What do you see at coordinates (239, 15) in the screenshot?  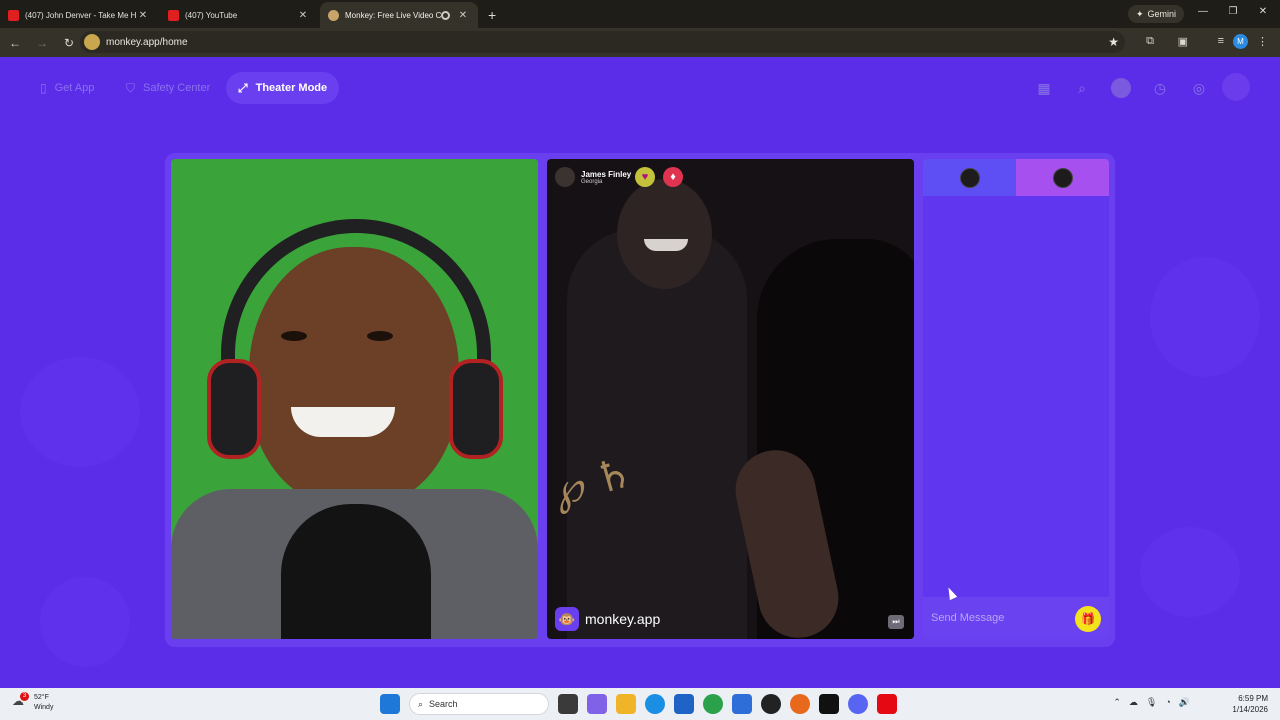 I see `tab-youtube: (407) YouTube ✕` at bounding box center [239, 15].